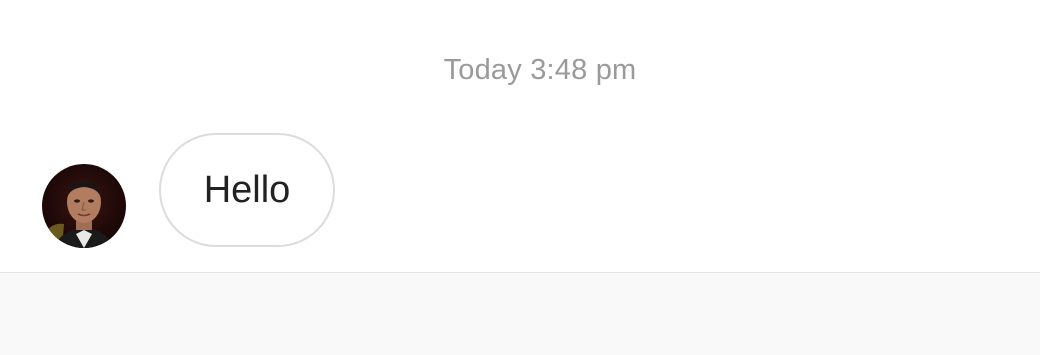 The height and width of the screenshot is (355, 1040). I want to click on message-bubble: Hello, so click(247, 190).